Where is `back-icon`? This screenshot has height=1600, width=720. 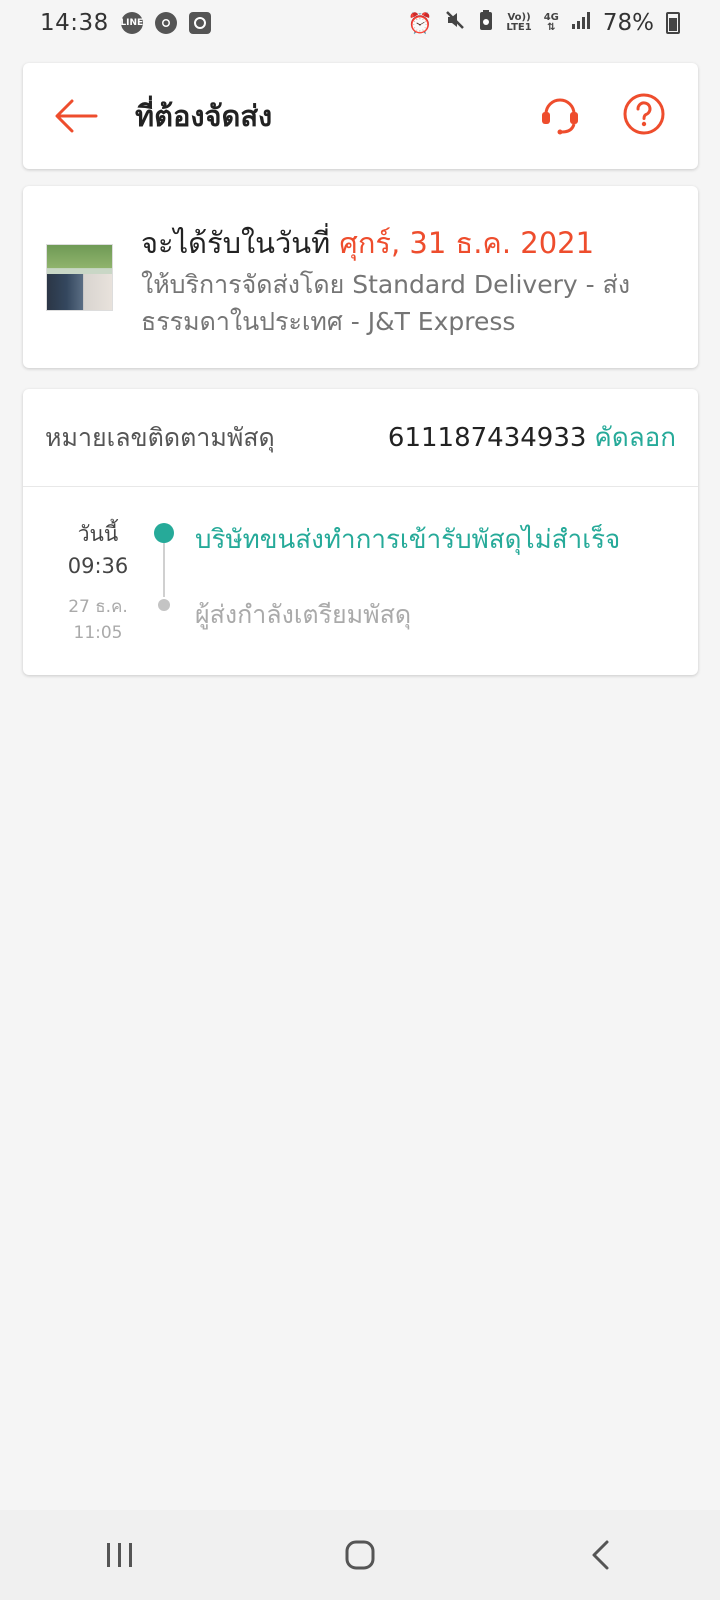 back-icon is located at coordinates (600, 1555).